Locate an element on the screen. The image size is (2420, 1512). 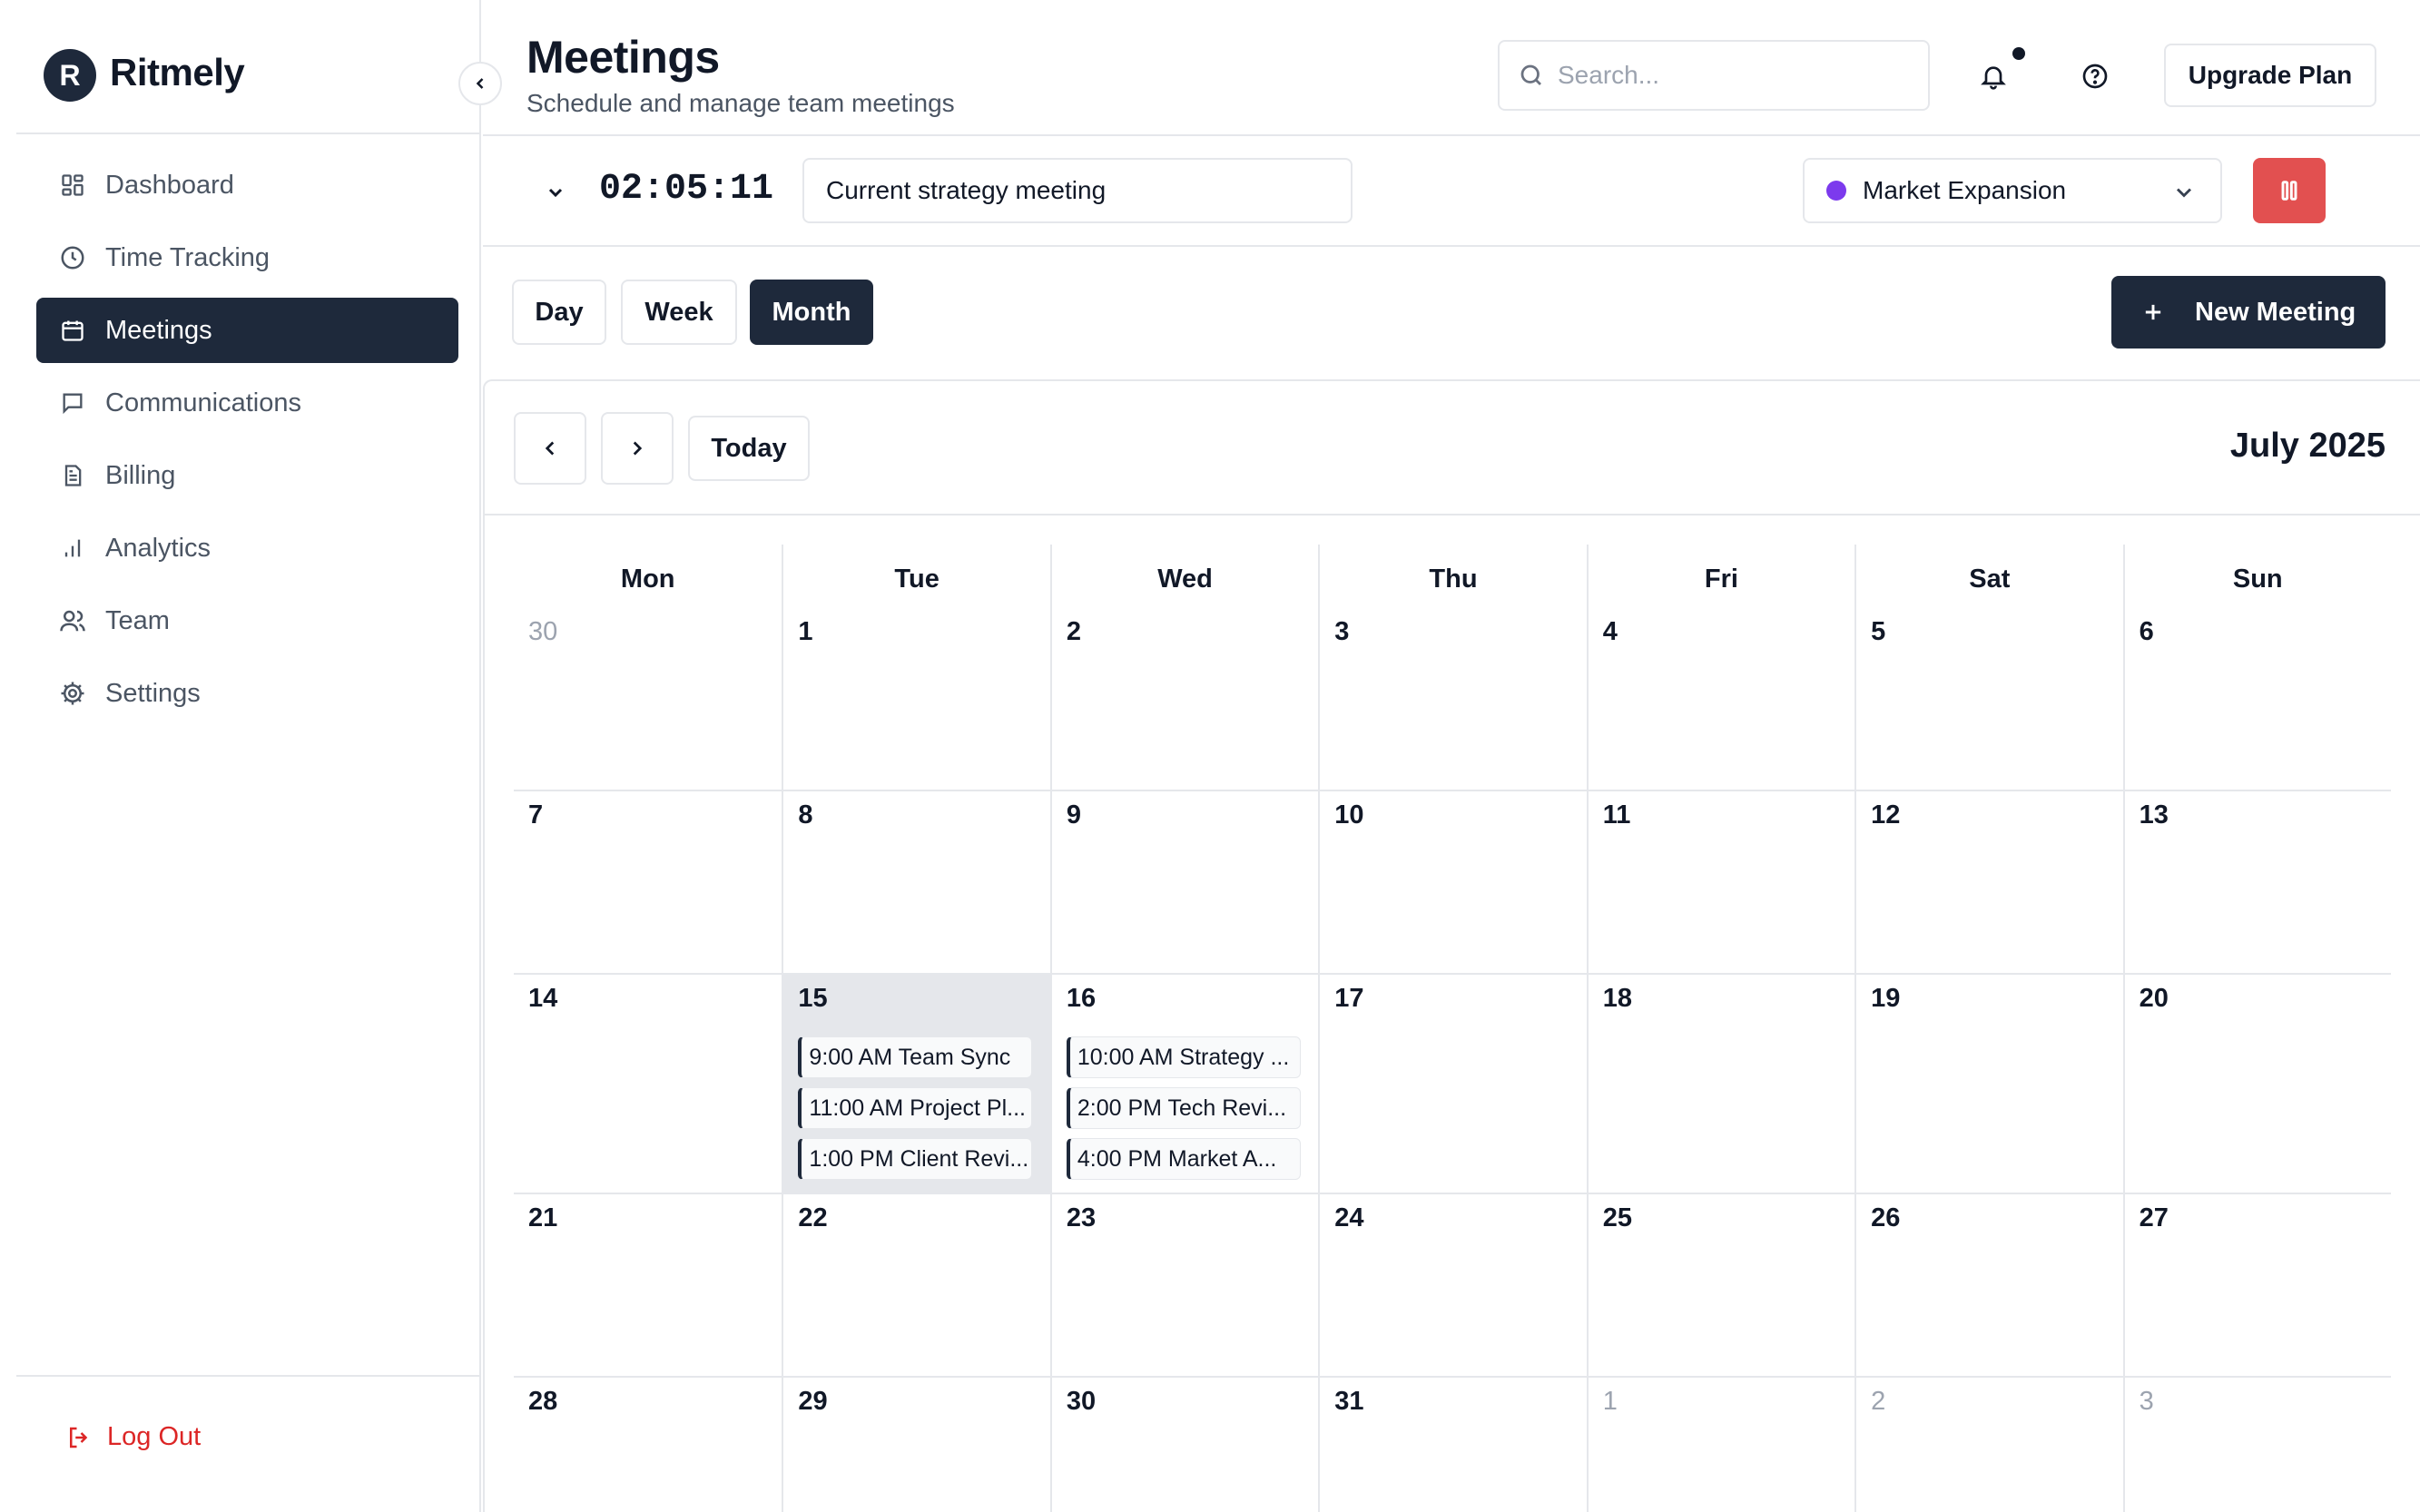
sidebar-item-settings: Settings is located at coordinates (247, 693).